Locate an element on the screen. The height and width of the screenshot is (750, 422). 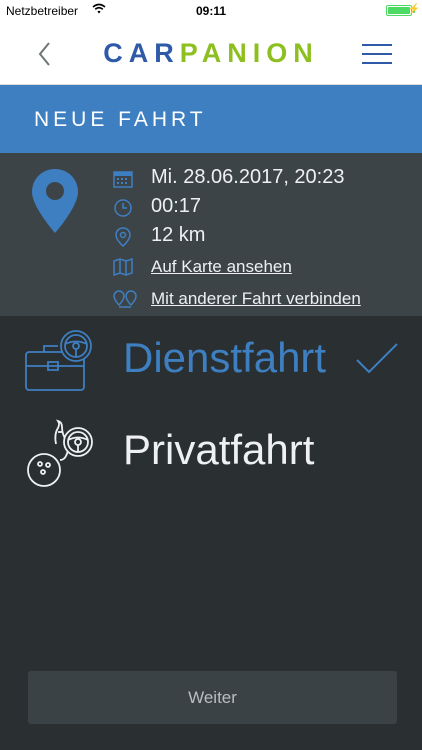
connect-pins-icon is located at coordinates (125, 299).